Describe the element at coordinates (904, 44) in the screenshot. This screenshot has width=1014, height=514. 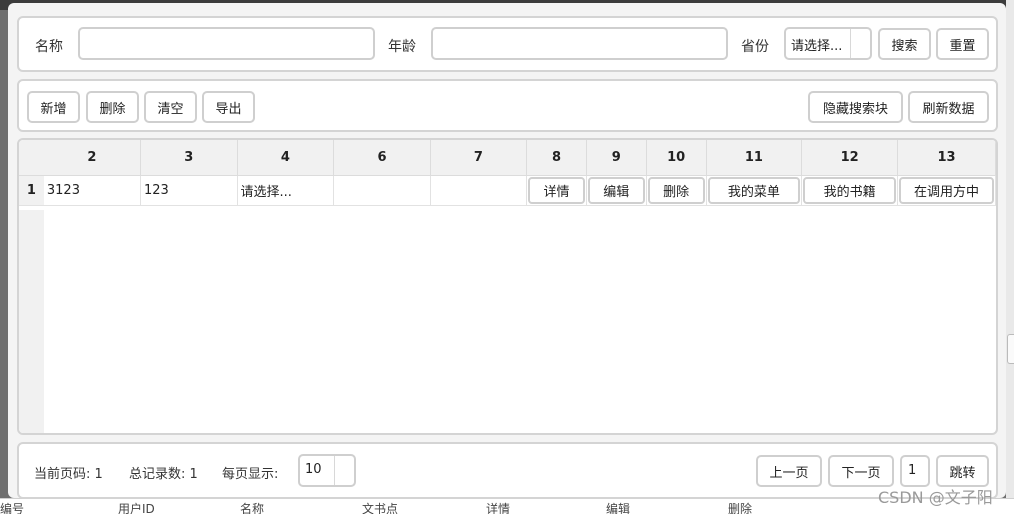
I see `search-button: 搜索` at that location.